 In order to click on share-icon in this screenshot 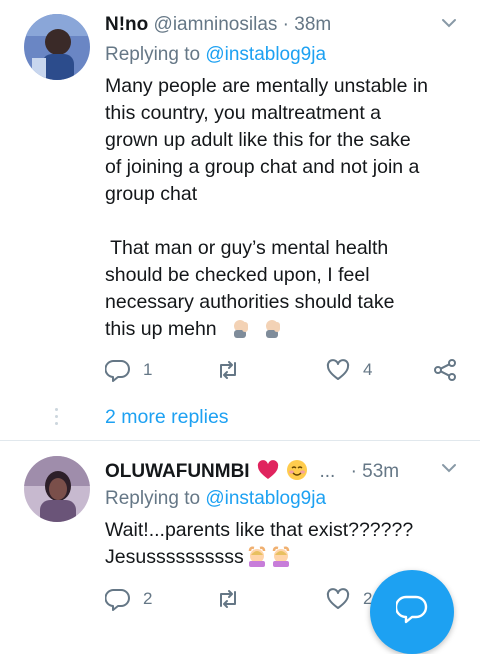, I will do `click(445, 370)`.